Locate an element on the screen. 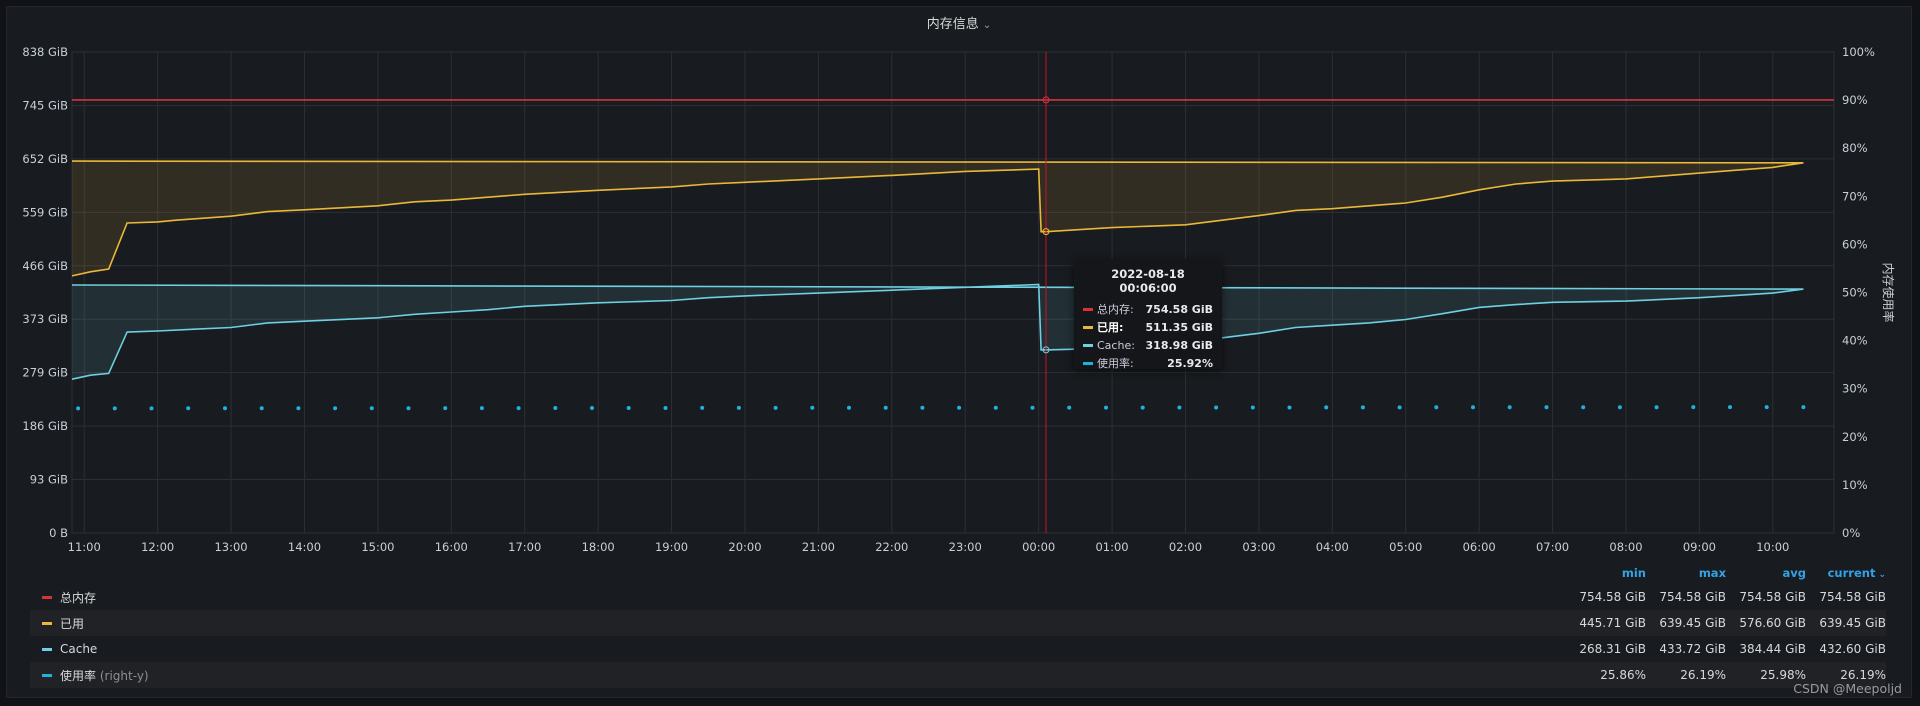 Image resolution: width=1920 pixels, height=706 pixels. legend-value-current: 26.19% is located at coordinates (1863, 675).